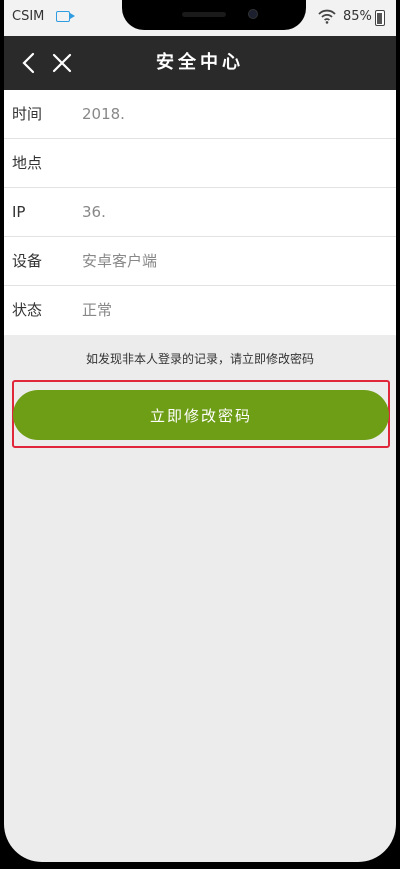 Image resolution: width=400 pixels, height=869 pixels. What do you see at coordinates (380, 18) in the screenshot?
I see `battery-icon` at bounding box center [380, 18].